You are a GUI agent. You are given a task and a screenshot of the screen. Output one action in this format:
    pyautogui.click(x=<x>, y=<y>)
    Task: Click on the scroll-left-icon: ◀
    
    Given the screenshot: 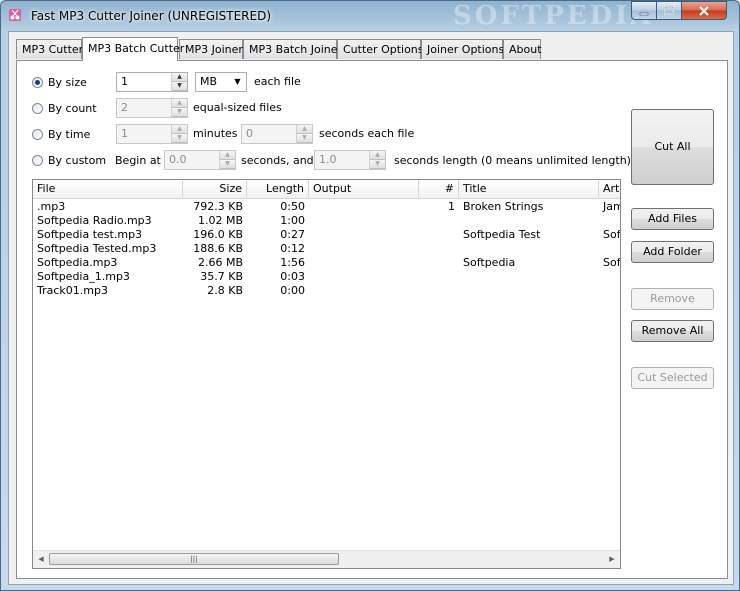 What is the action you would take?
    pyautogui.click(x=41, y=559)
    